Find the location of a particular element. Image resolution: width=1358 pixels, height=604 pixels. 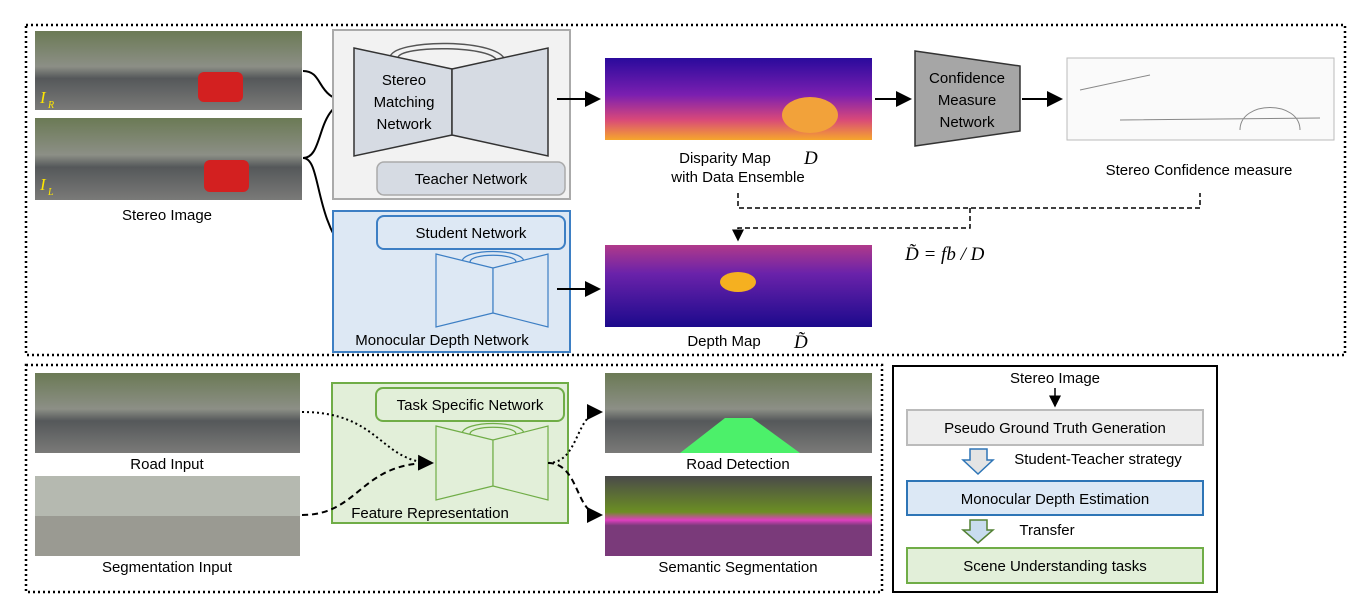

feature-representation-label: Feature Representation is located at coordinates (430, 513).